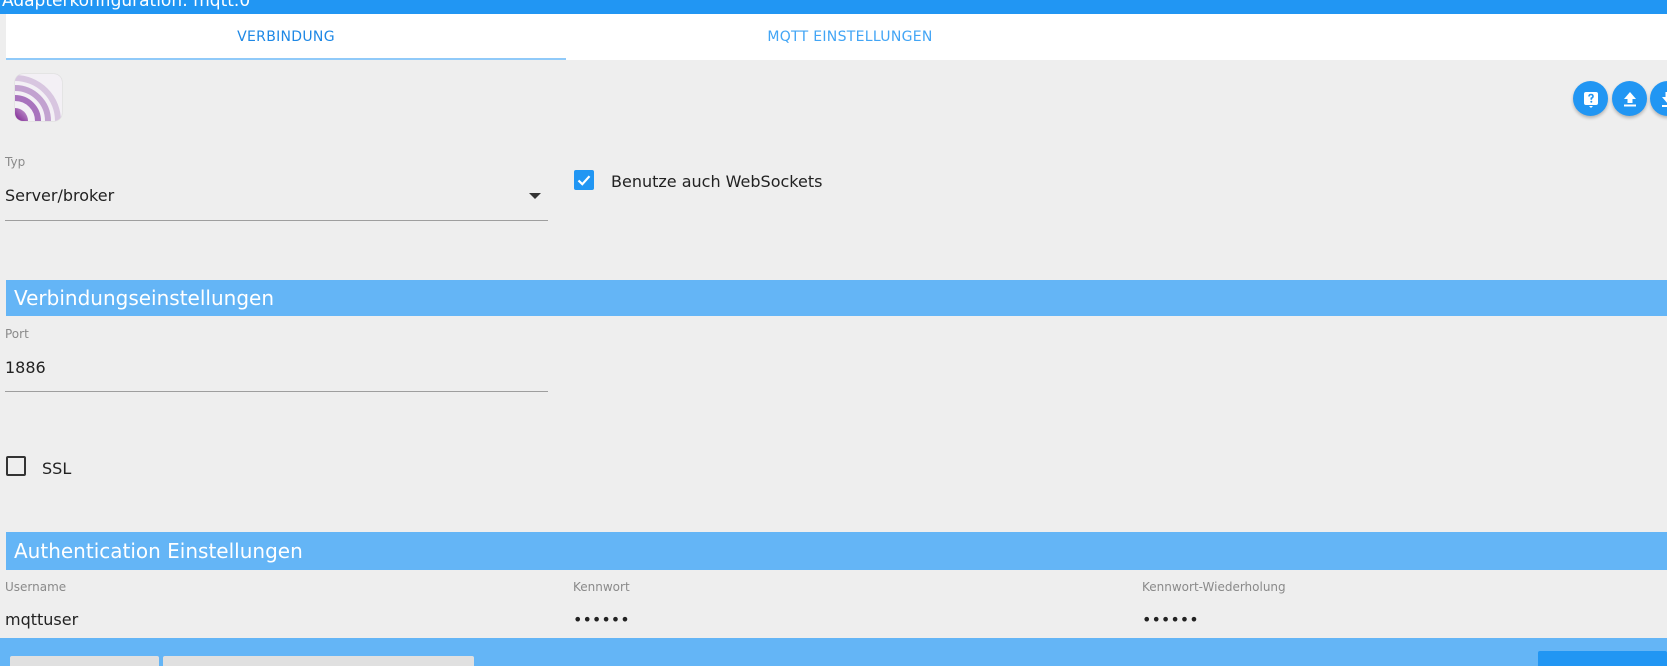  I want to click on window-title: Adapterkonfiguration: mqtt.0, so click(126, 5).